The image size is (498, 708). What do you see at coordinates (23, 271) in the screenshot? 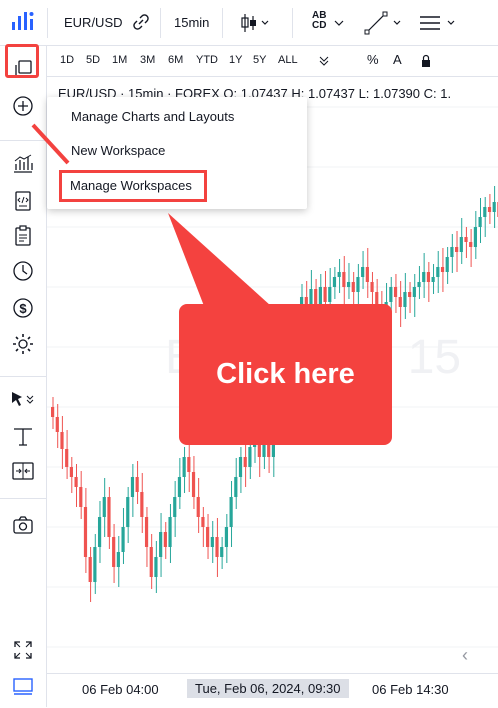
I see `clock-icon` at bounding box center [23, 271].